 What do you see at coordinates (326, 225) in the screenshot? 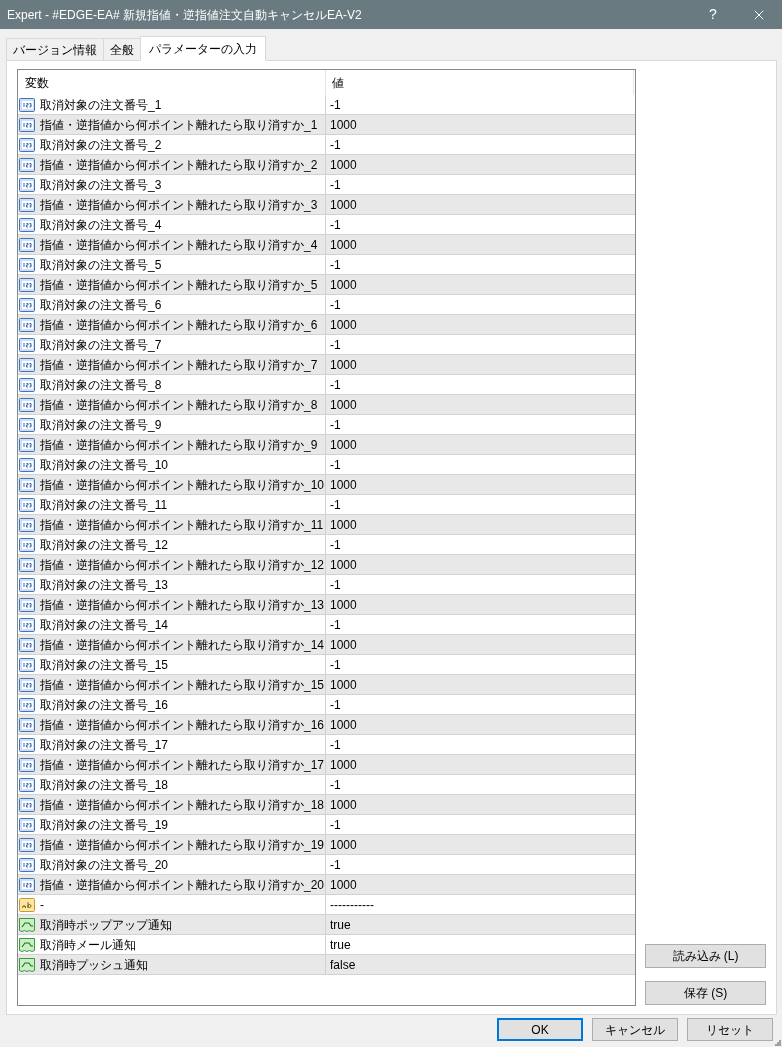
I see `table-row: 取消対象の注文番号_4 -1` at bounding box center [326, 225].